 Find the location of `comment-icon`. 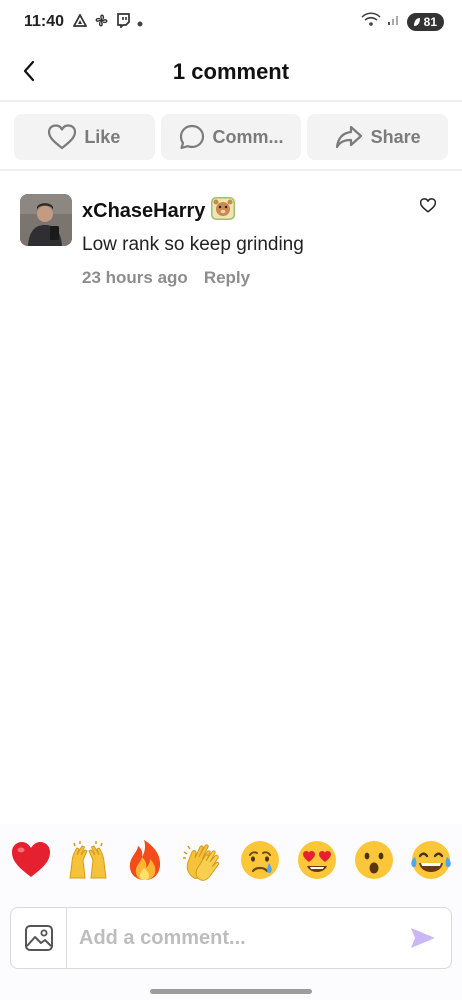

comment-icon is located at coordinates (191, 137).